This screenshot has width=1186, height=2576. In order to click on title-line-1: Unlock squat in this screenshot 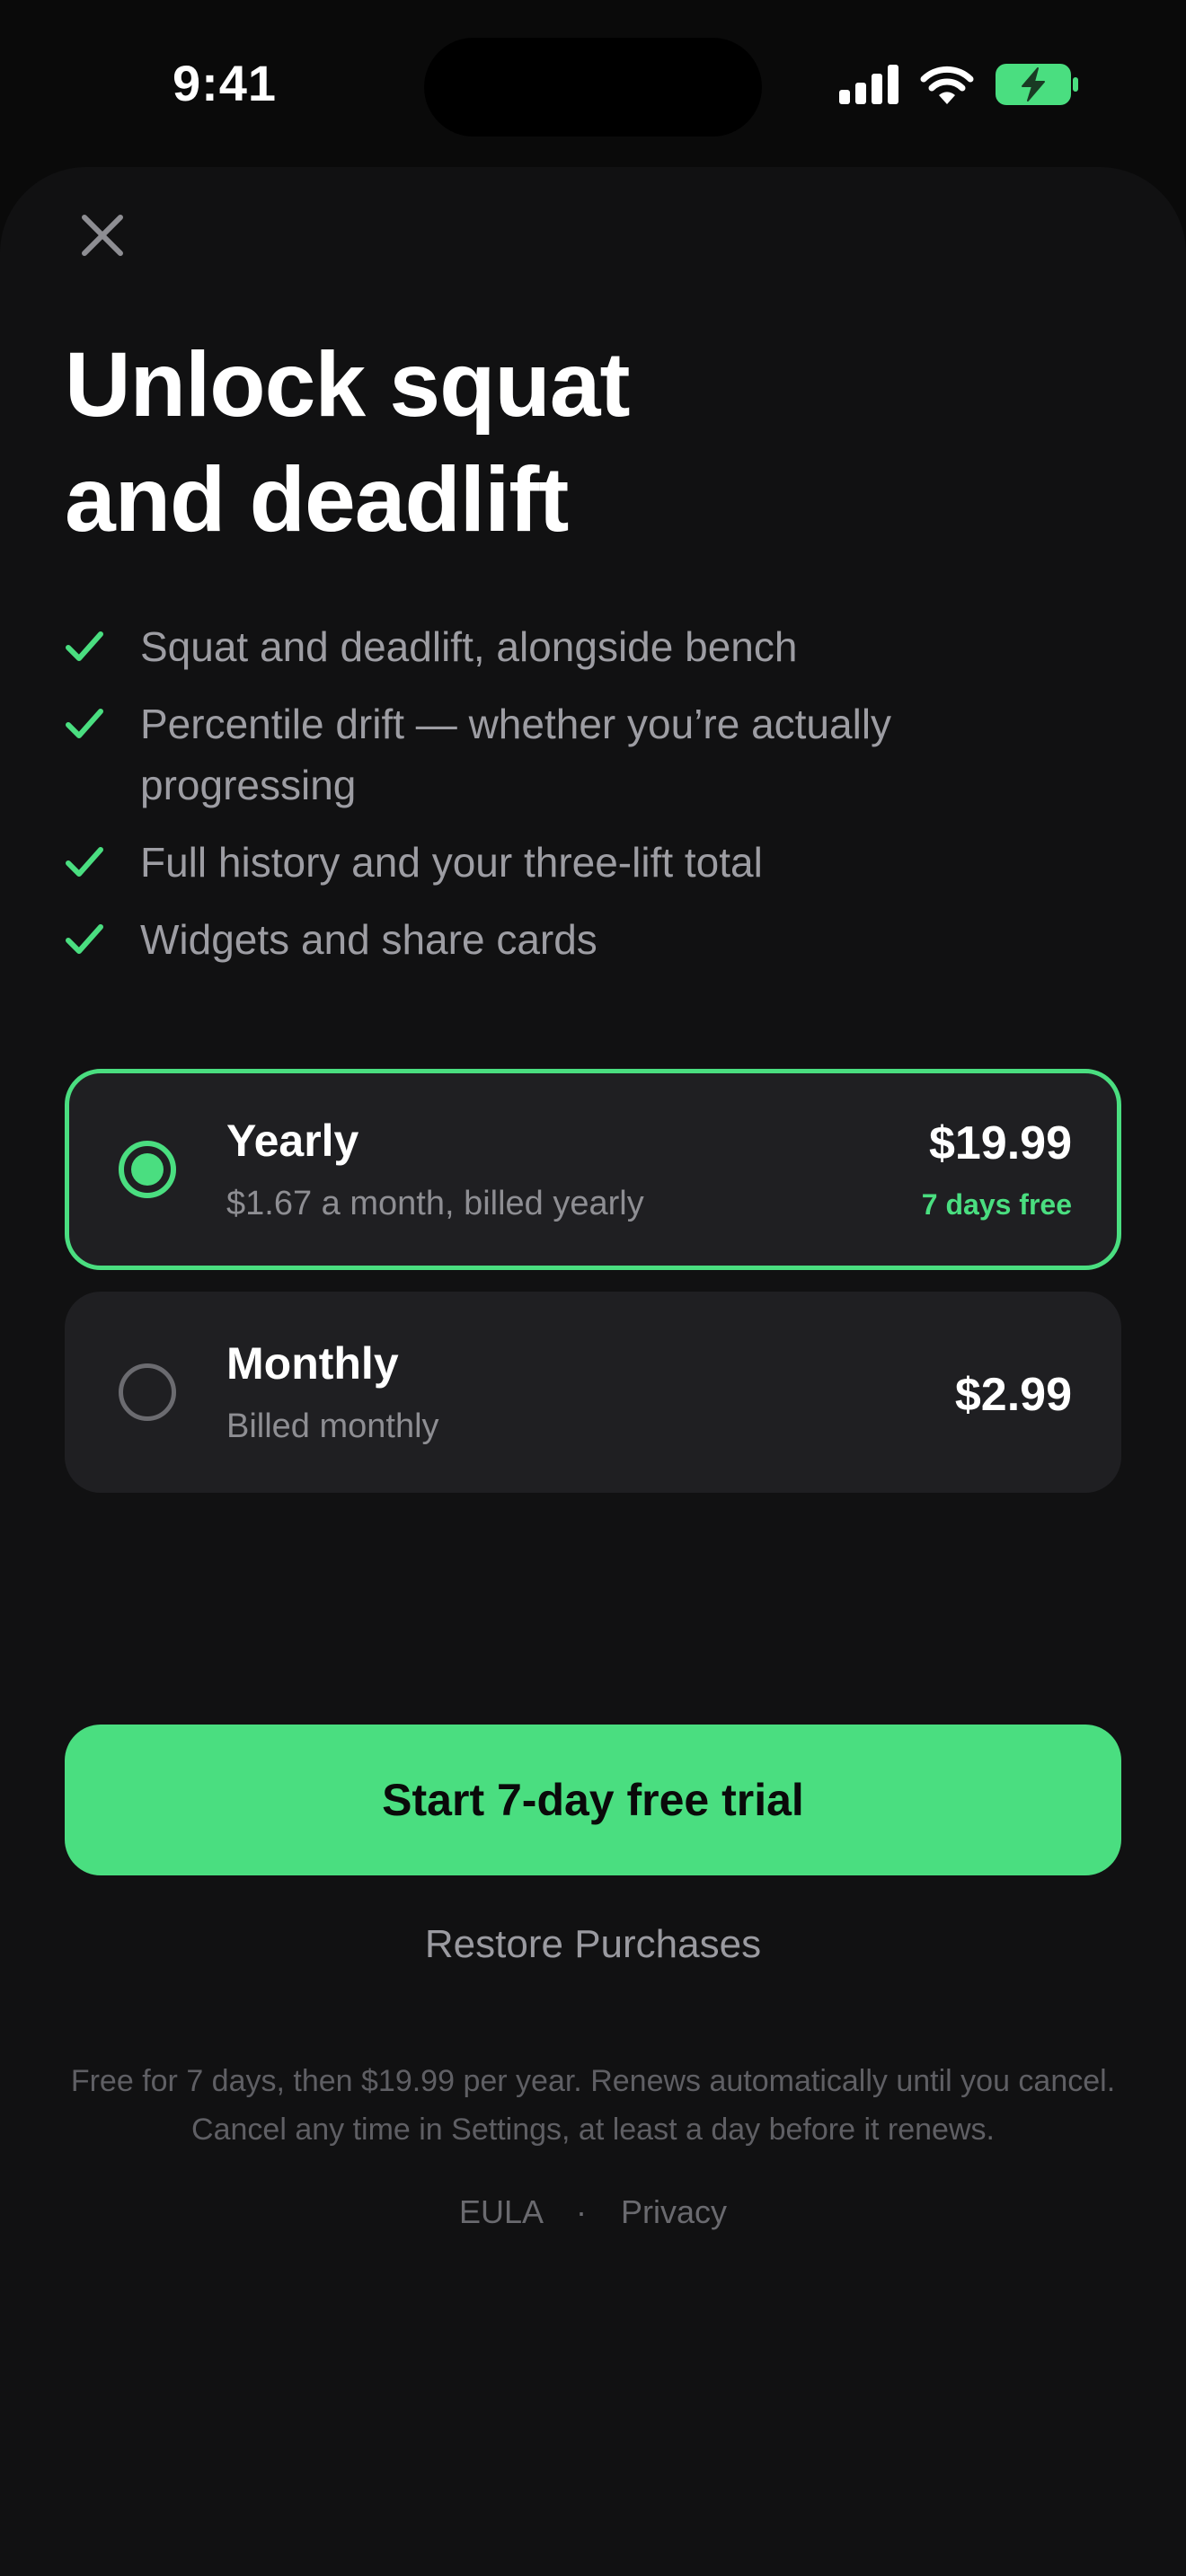, I will do `click(347, 384)`.